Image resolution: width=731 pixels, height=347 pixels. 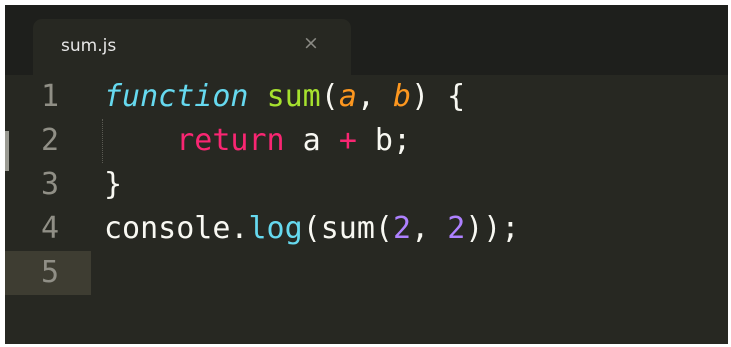 I want to click on line-code: return a + b;, so click(x=257, y=141).